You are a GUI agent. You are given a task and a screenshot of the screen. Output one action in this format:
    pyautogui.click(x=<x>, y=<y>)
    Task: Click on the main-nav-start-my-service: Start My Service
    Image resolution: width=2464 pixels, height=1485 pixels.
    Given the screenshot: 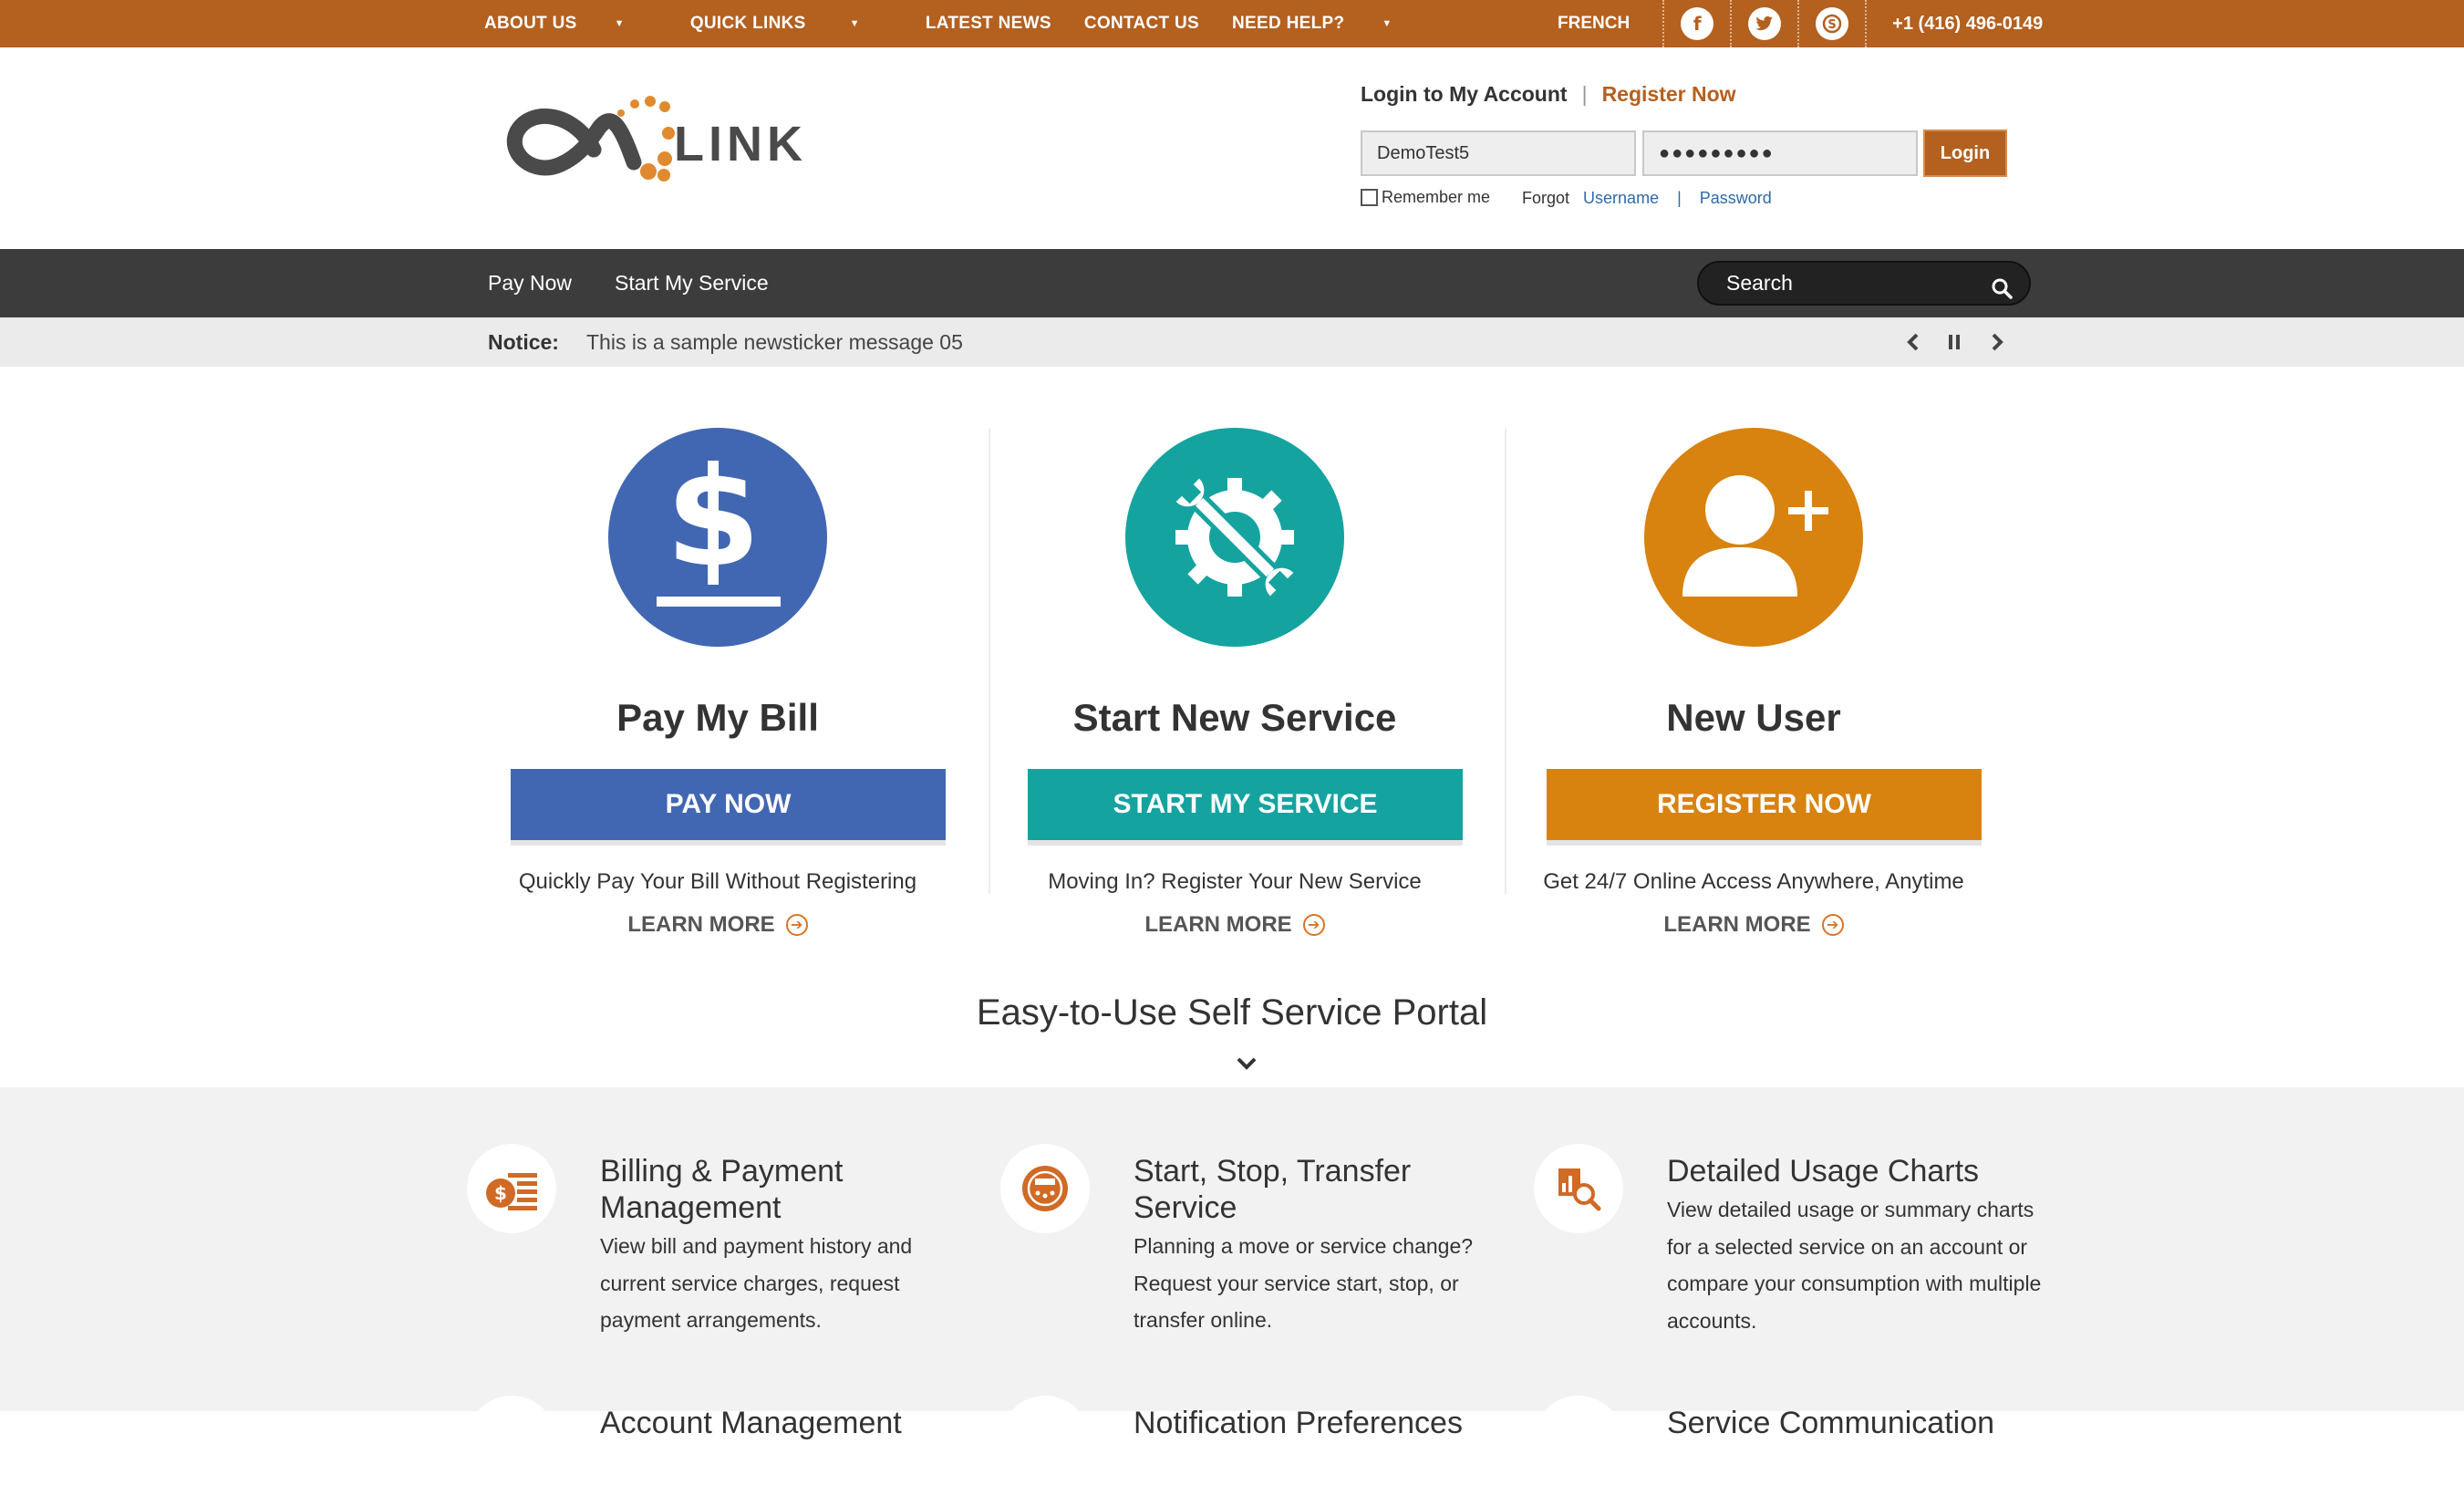 What is the action you would take?
    pyautogui.click(x=692, y=283)
    